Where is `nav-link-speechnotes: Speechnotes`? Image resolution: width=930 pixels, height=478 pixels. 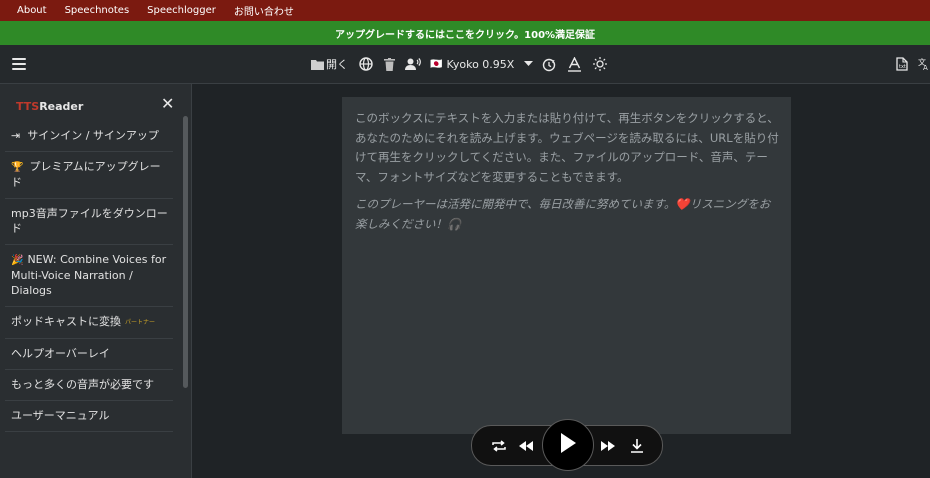
nav-link-speechnotes: Speechnotes is located at coordinates (97, 10).